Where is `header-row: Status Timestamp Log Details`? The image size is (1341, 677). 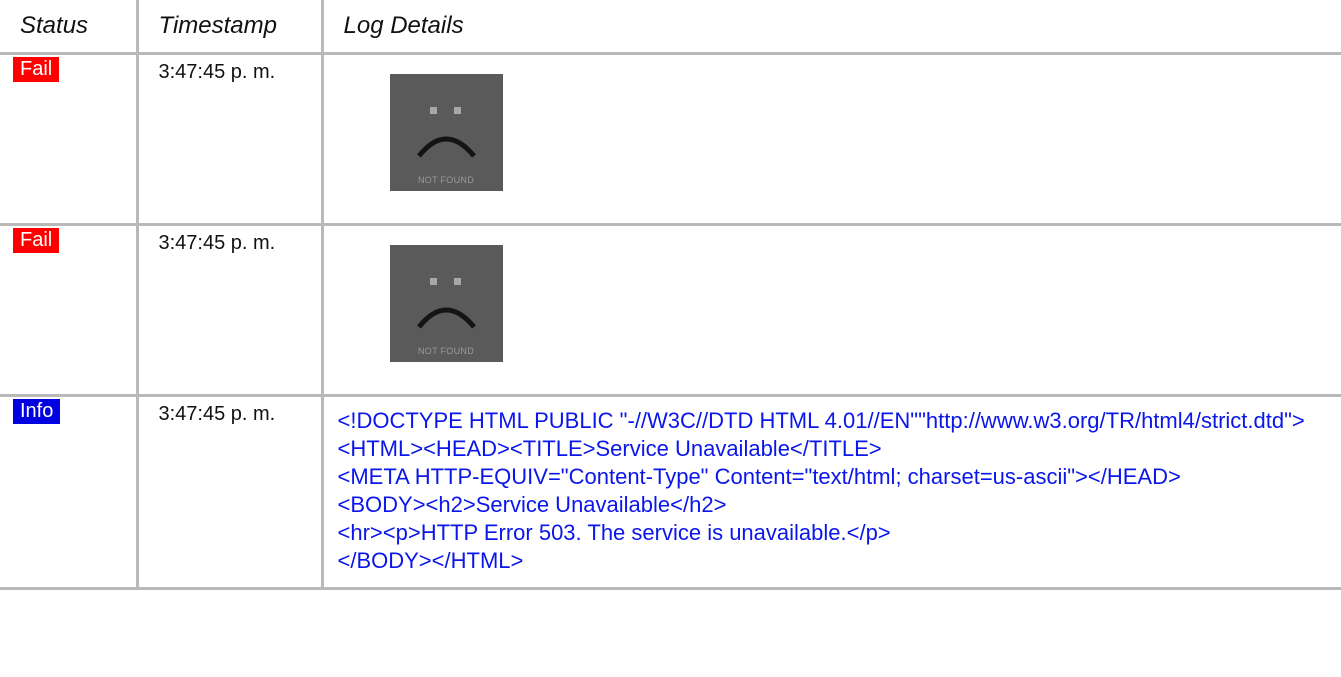
header-row: Status Timestamp Log Details is located at coordinates (670, 27).